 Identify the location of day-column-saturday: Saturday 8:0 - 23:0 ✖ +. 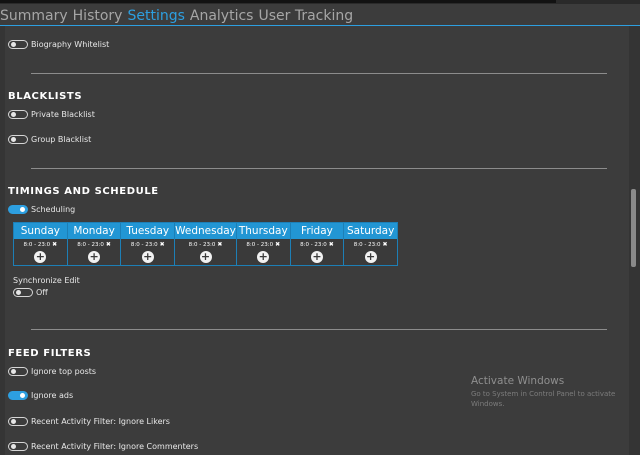
(371, 244).